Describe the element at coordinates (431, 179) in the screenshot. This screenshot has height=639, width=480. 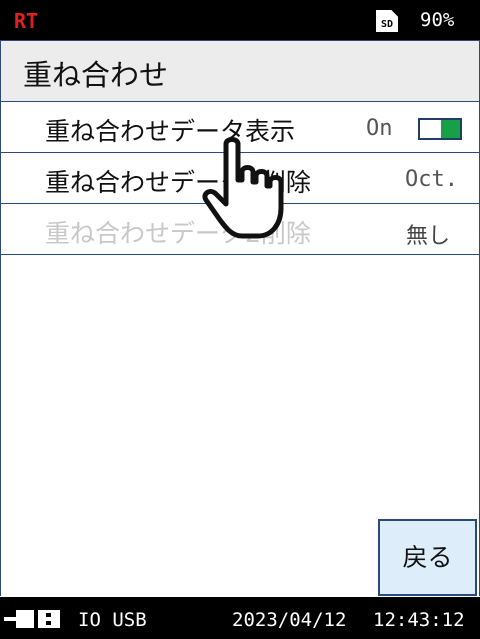
I see `menu-item-value: Oct.` at that location.